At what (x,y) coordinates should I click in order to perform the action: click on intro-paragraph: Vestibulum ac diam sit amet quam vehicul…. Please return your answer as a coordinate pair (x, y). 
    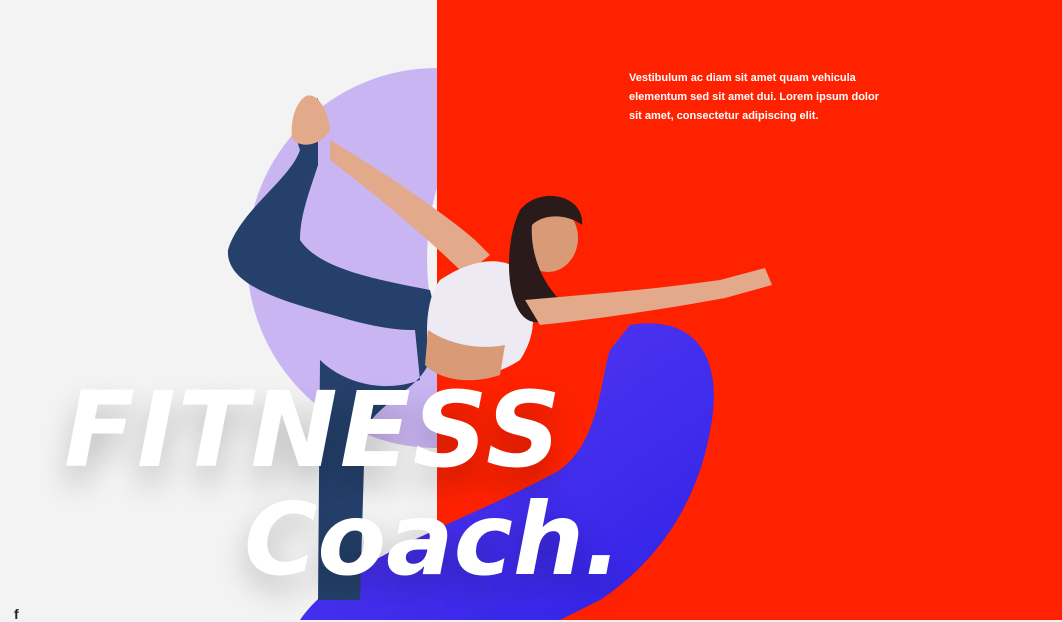
    Looking at the image, I should click on (754, 97).